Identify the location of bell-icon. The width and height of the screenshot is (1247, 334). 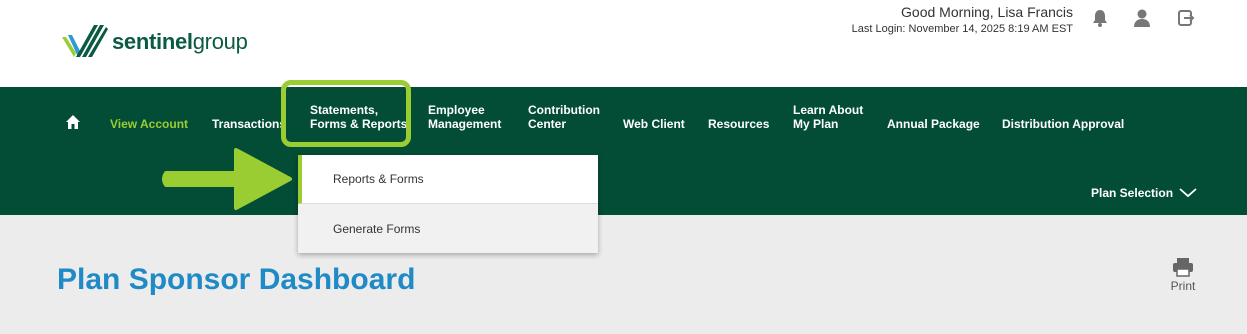
(1100, 18).